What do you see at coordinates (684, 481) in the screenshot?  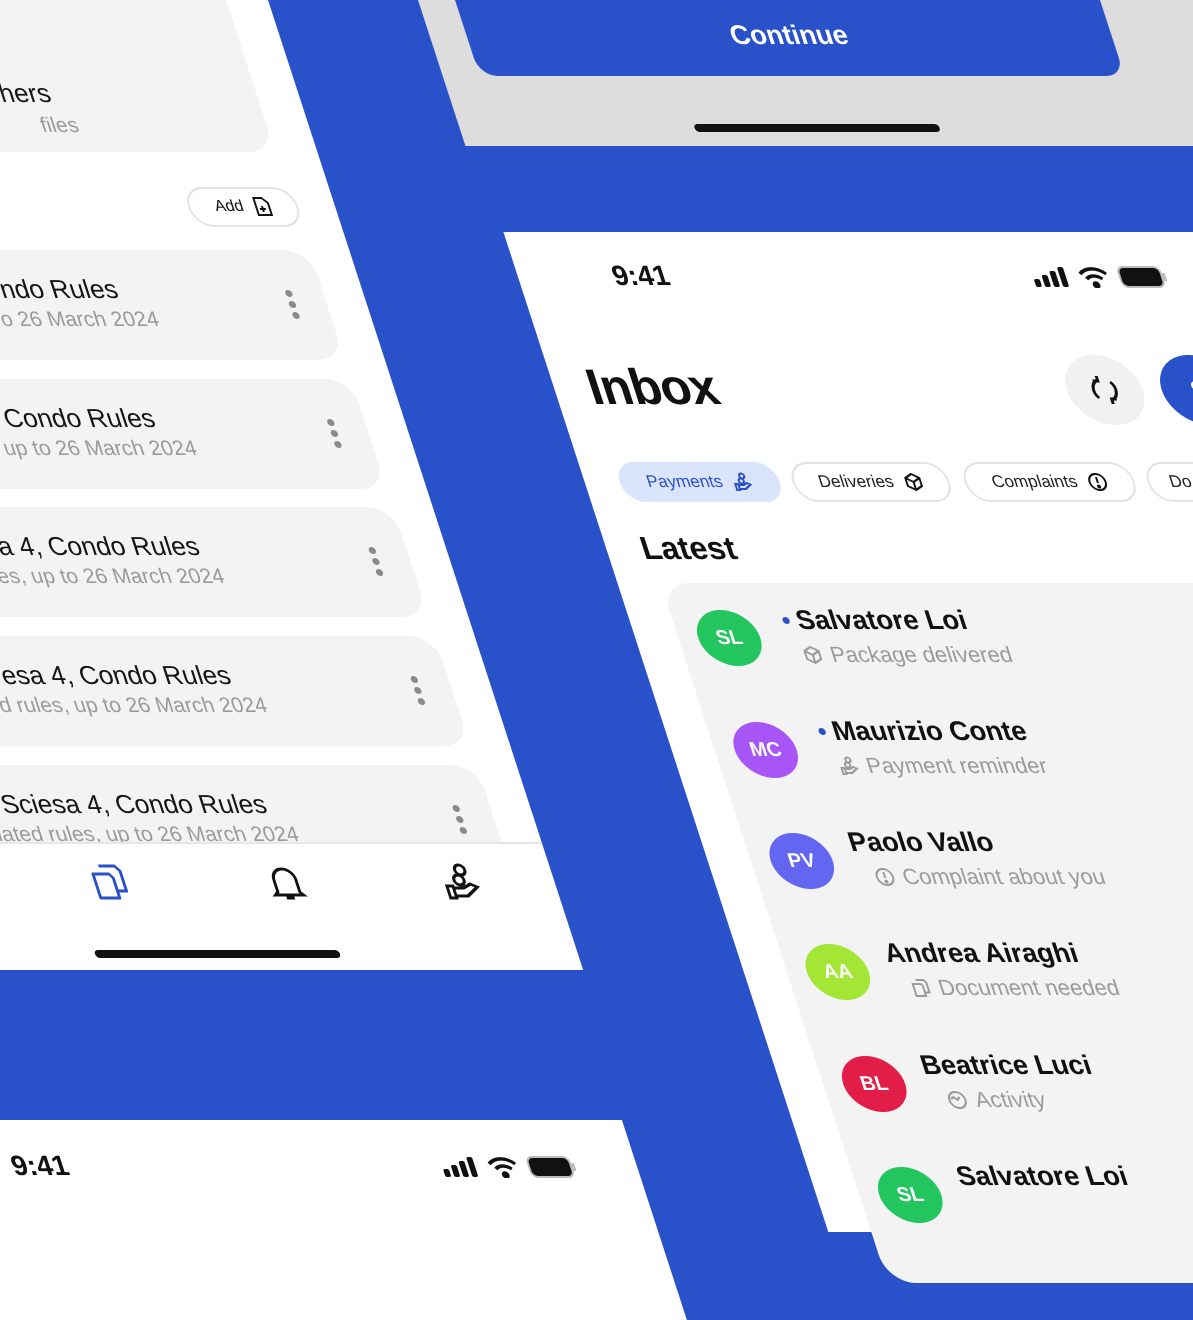 I see `chip-label: Payments` at bounding box center [684, 481].